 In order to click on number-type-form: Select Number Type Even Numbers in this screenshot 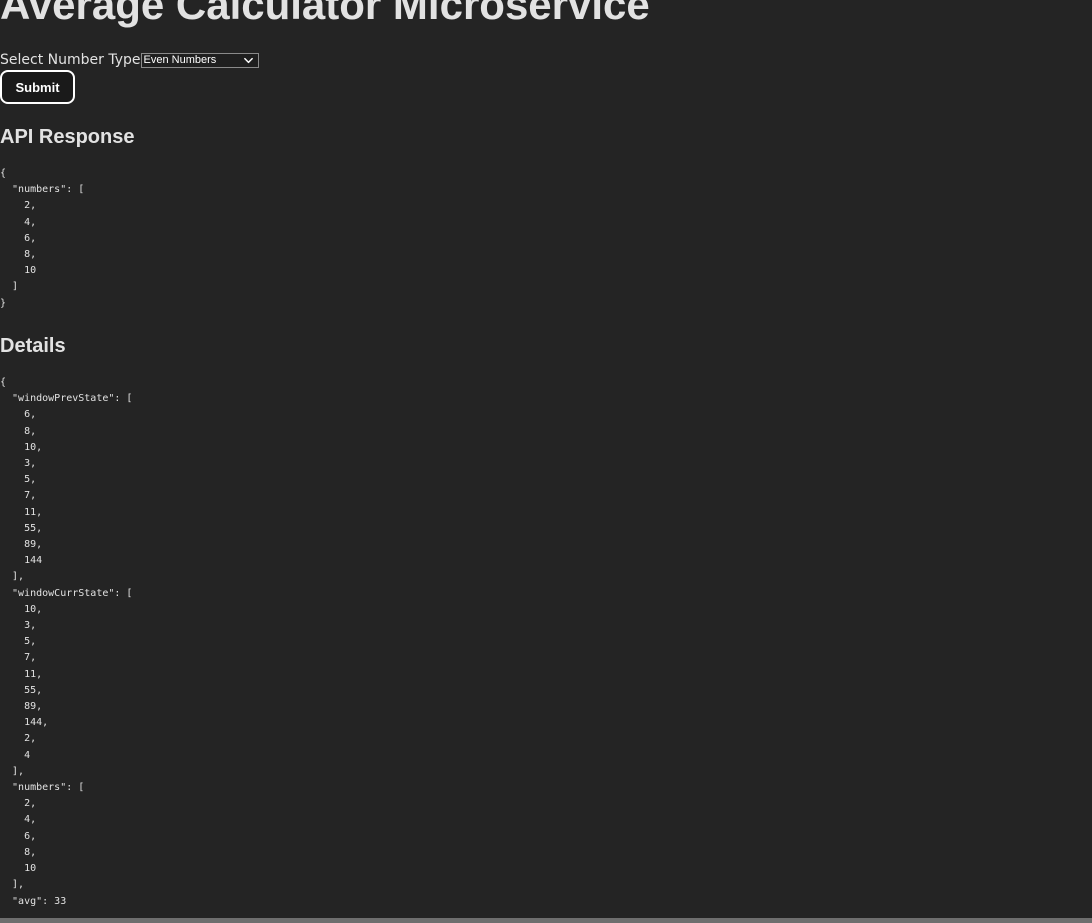, I will do `click(129, 60)`.